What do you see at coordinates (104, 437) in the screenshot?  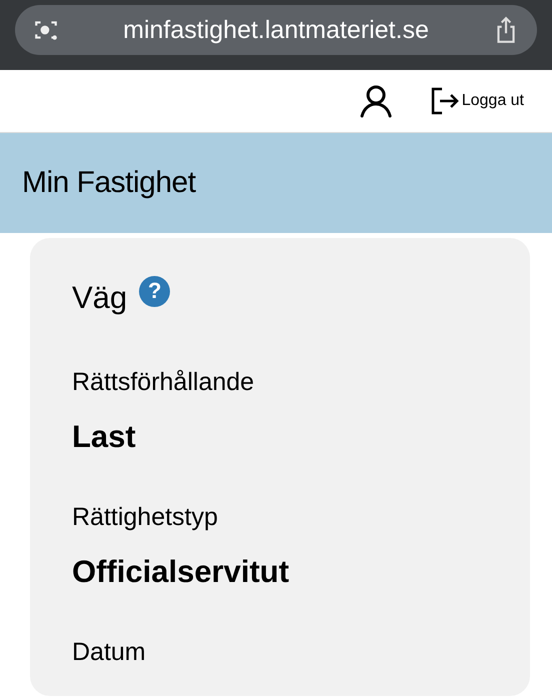 I see `field-value: Last` at bounding box center [104, 437].